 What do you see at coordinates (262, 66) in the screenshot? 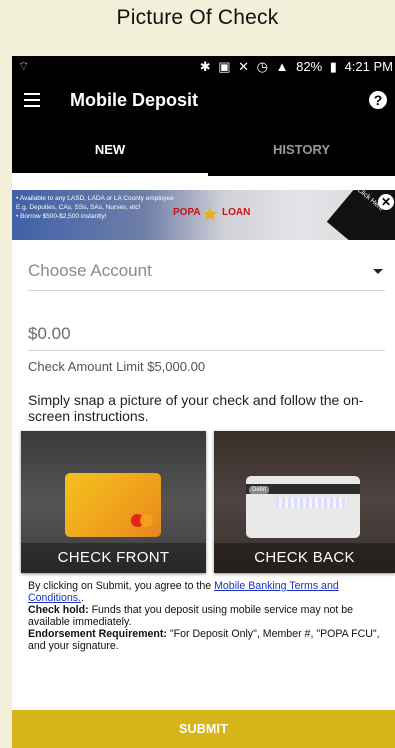
I see `alarm-icon: ◷` at bounding box center [262, 66].